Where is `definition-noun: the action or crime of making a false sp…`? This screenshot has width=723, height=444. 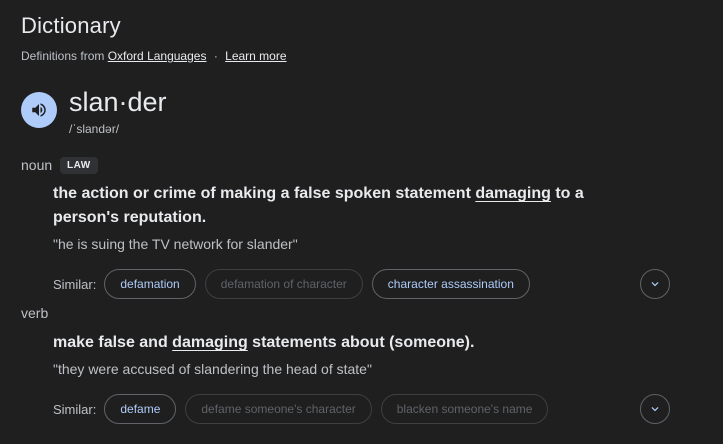 definition-noun: the action or crime of making a false sp… is located at coordinates (353, 206).